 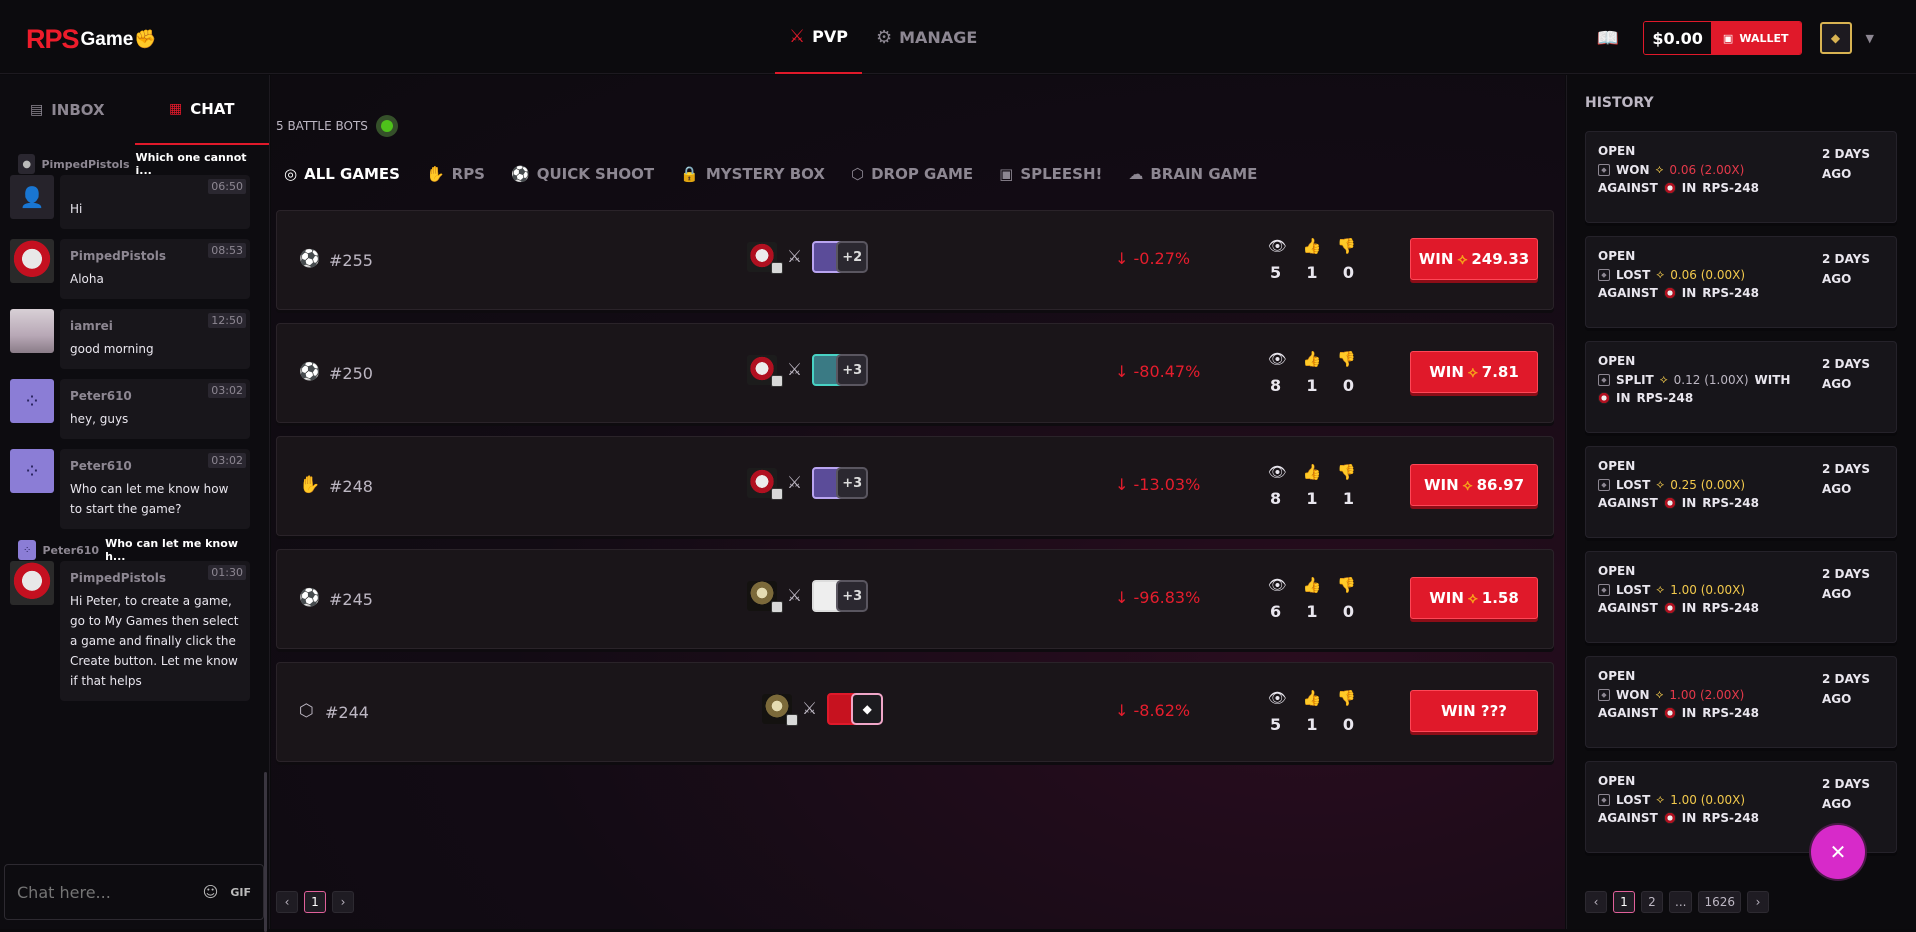 What do you see at coordinates (867, 709) in the screenshot?
I see `diamond-icon: ◆` at bounding box center [867, 709].